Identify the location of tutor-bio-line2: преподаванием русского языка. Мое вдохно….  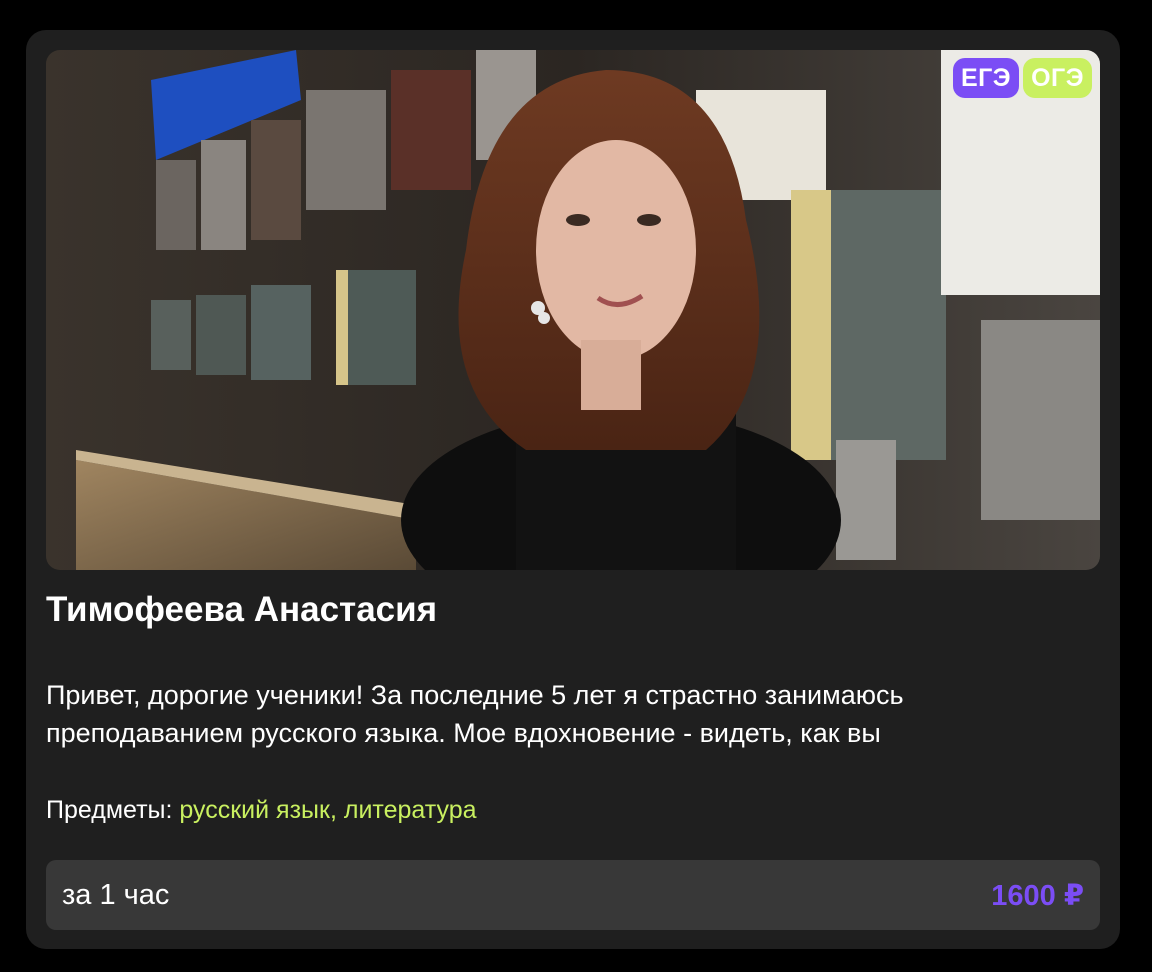
(463, 733).